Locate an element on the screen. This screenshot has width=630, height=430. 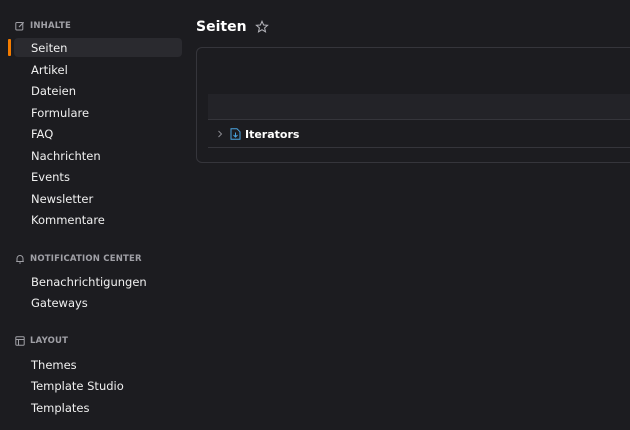
sidebar-item-label: Nachrichten is located at coordinates (66, 155).